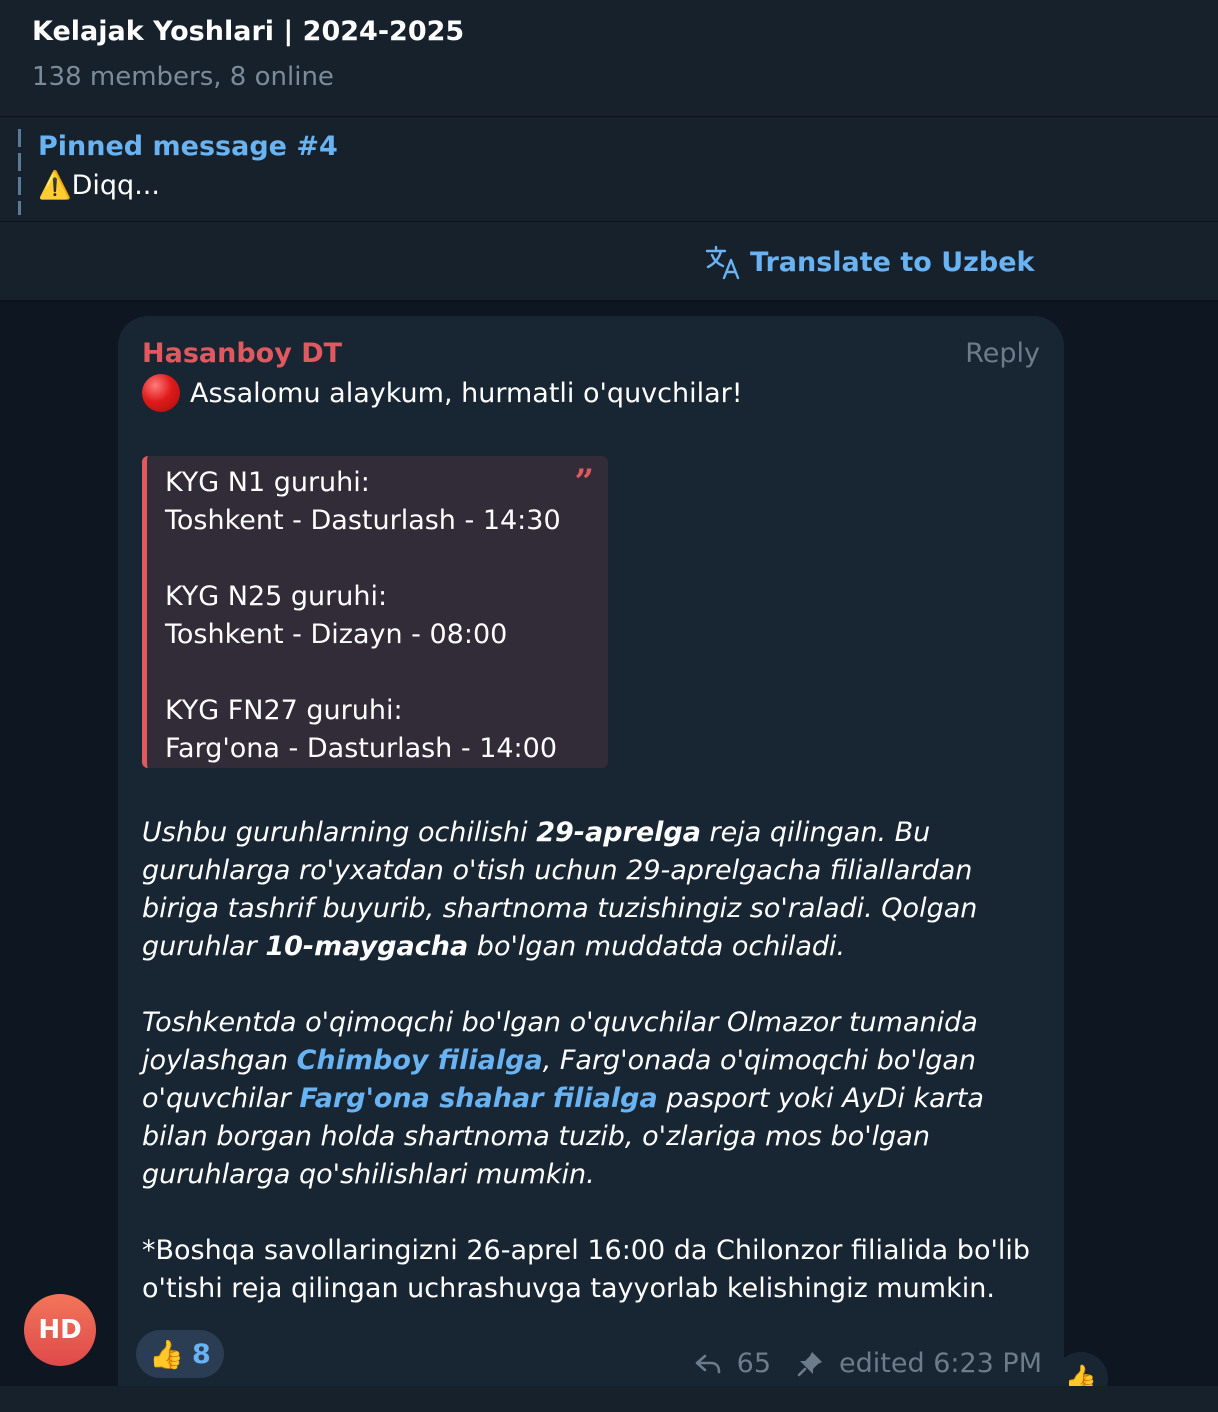  Describe the element at coordinates (940, 1363) in the screenshot. I see `edited-time: edited 6:23 PM` at that location.